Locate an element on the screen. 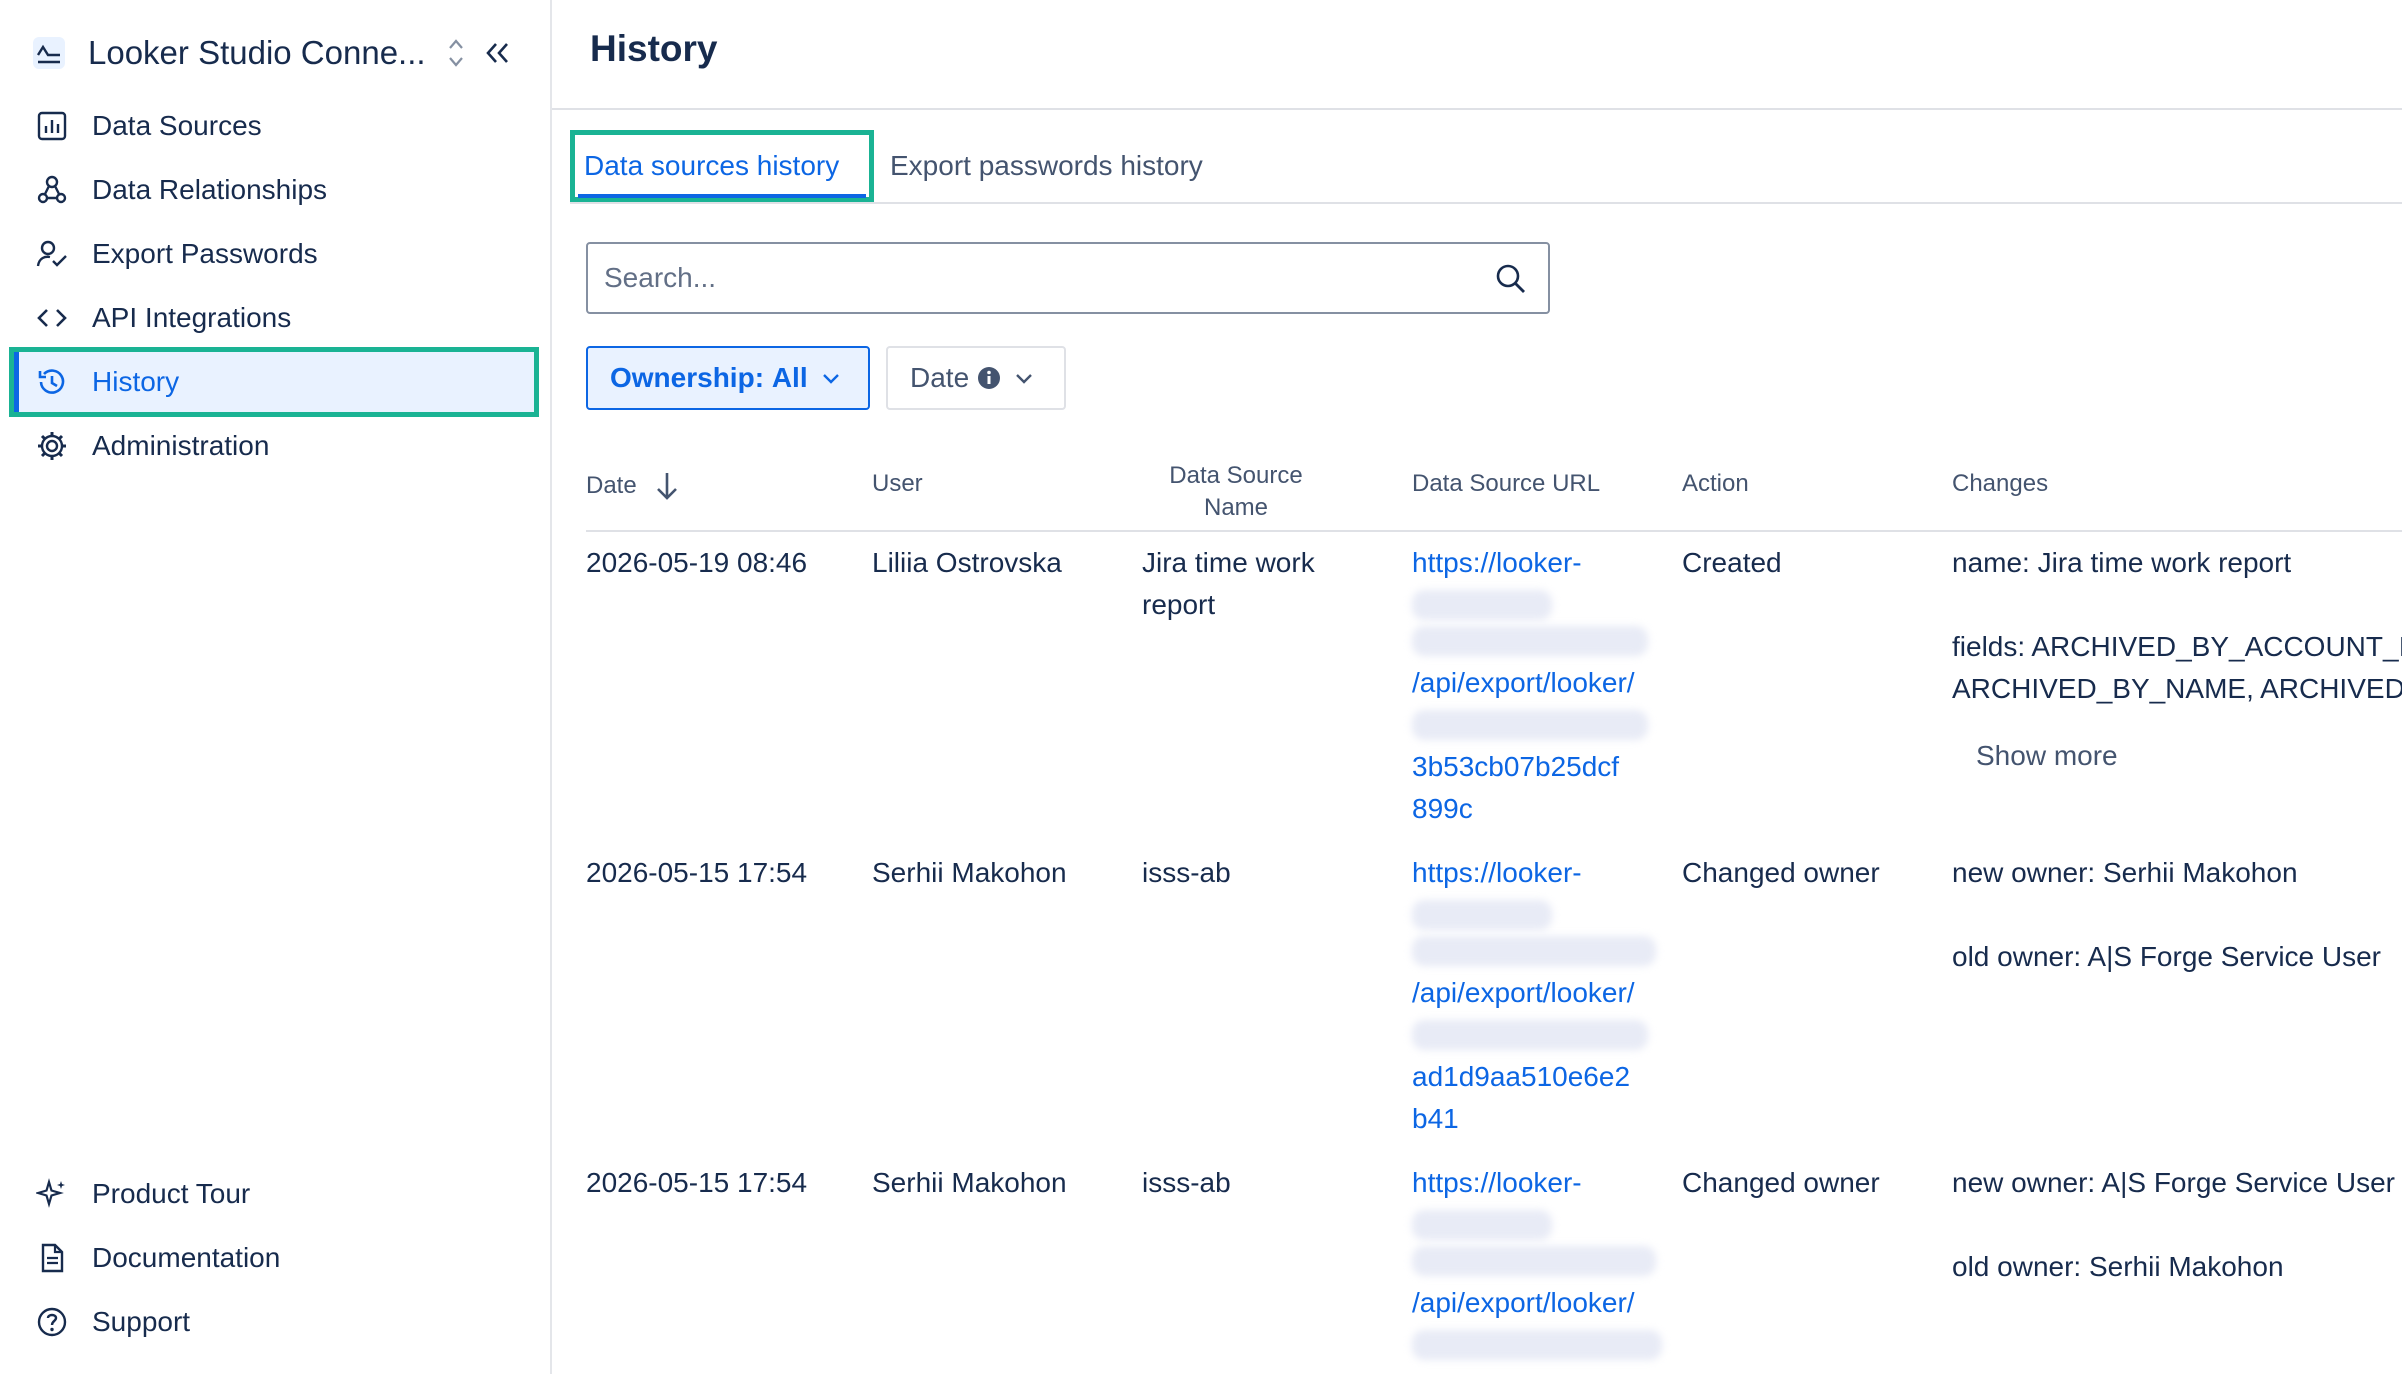  double-chevron-left-icon is located at coordinates (497, 53).